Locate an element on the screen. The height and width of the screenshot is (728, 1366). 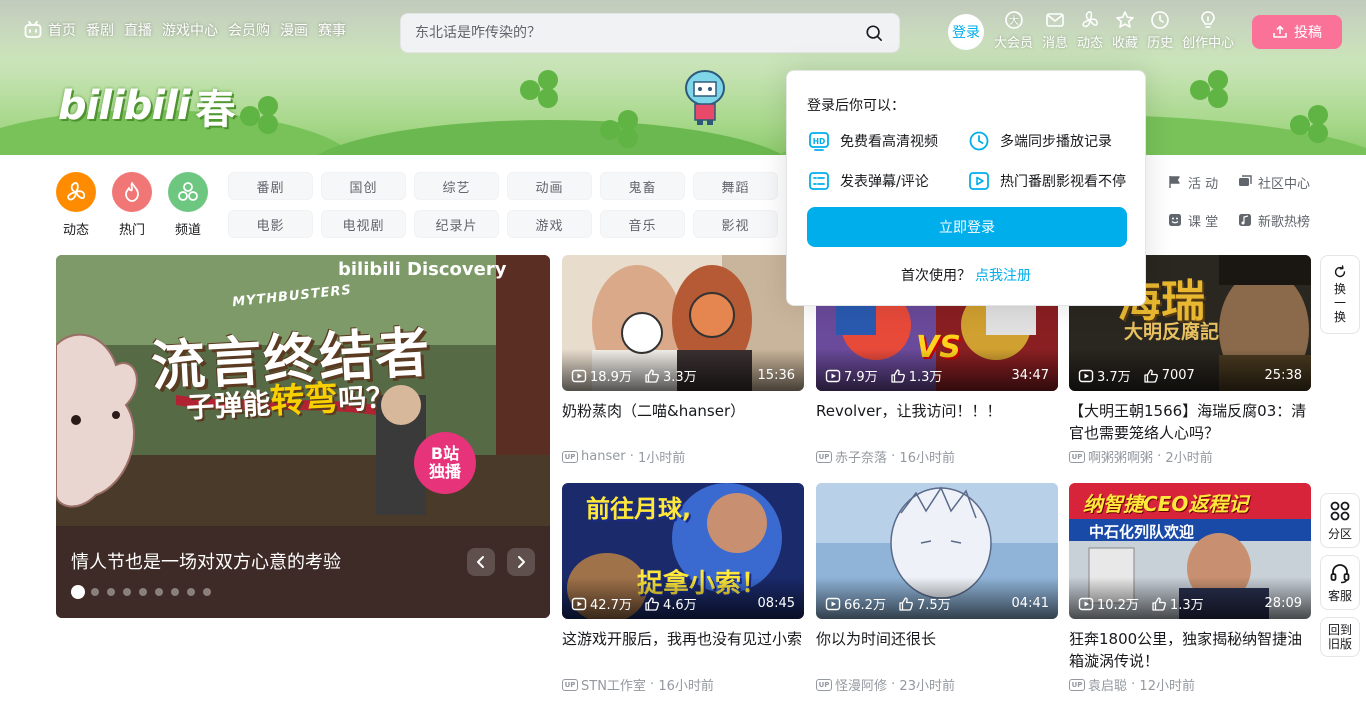
view-count: 10.2万 is located at coordinates (1108, 603).